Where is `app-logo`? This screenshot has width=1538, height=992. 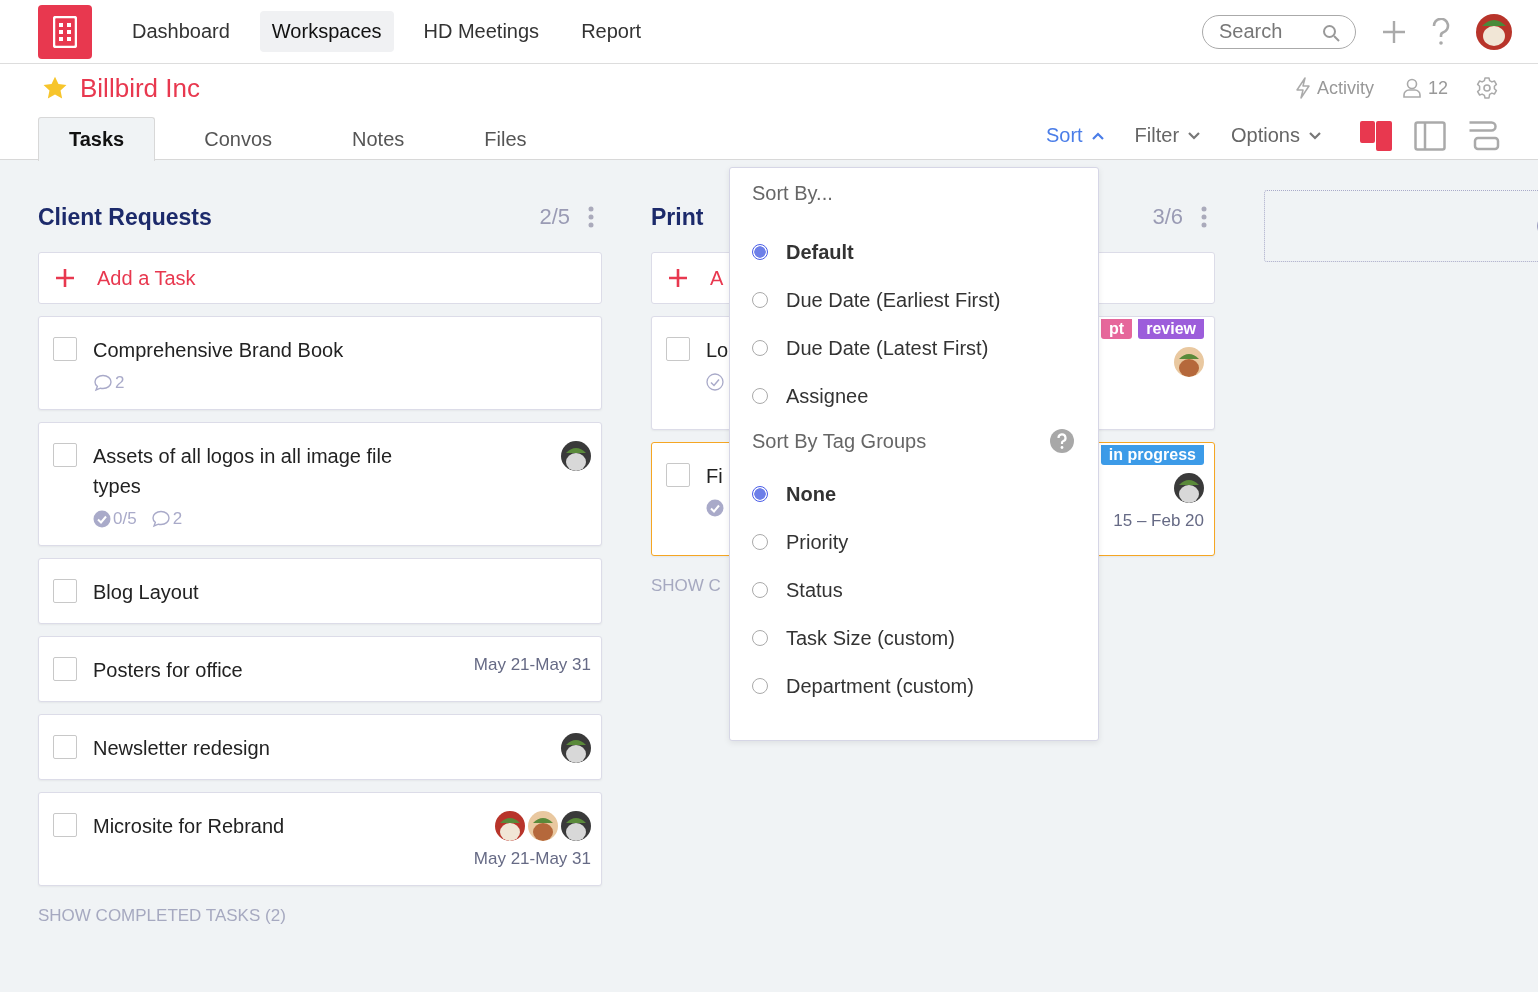 app-logo is located at coordinates (65, 31).